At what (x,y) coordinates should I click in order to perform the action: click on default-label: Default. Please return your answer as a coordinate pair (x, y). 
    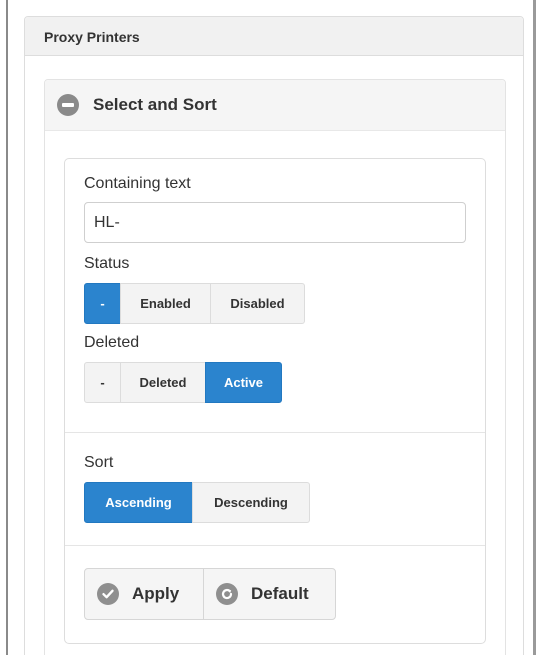
    Looking at the image, I should click on (280, 593).